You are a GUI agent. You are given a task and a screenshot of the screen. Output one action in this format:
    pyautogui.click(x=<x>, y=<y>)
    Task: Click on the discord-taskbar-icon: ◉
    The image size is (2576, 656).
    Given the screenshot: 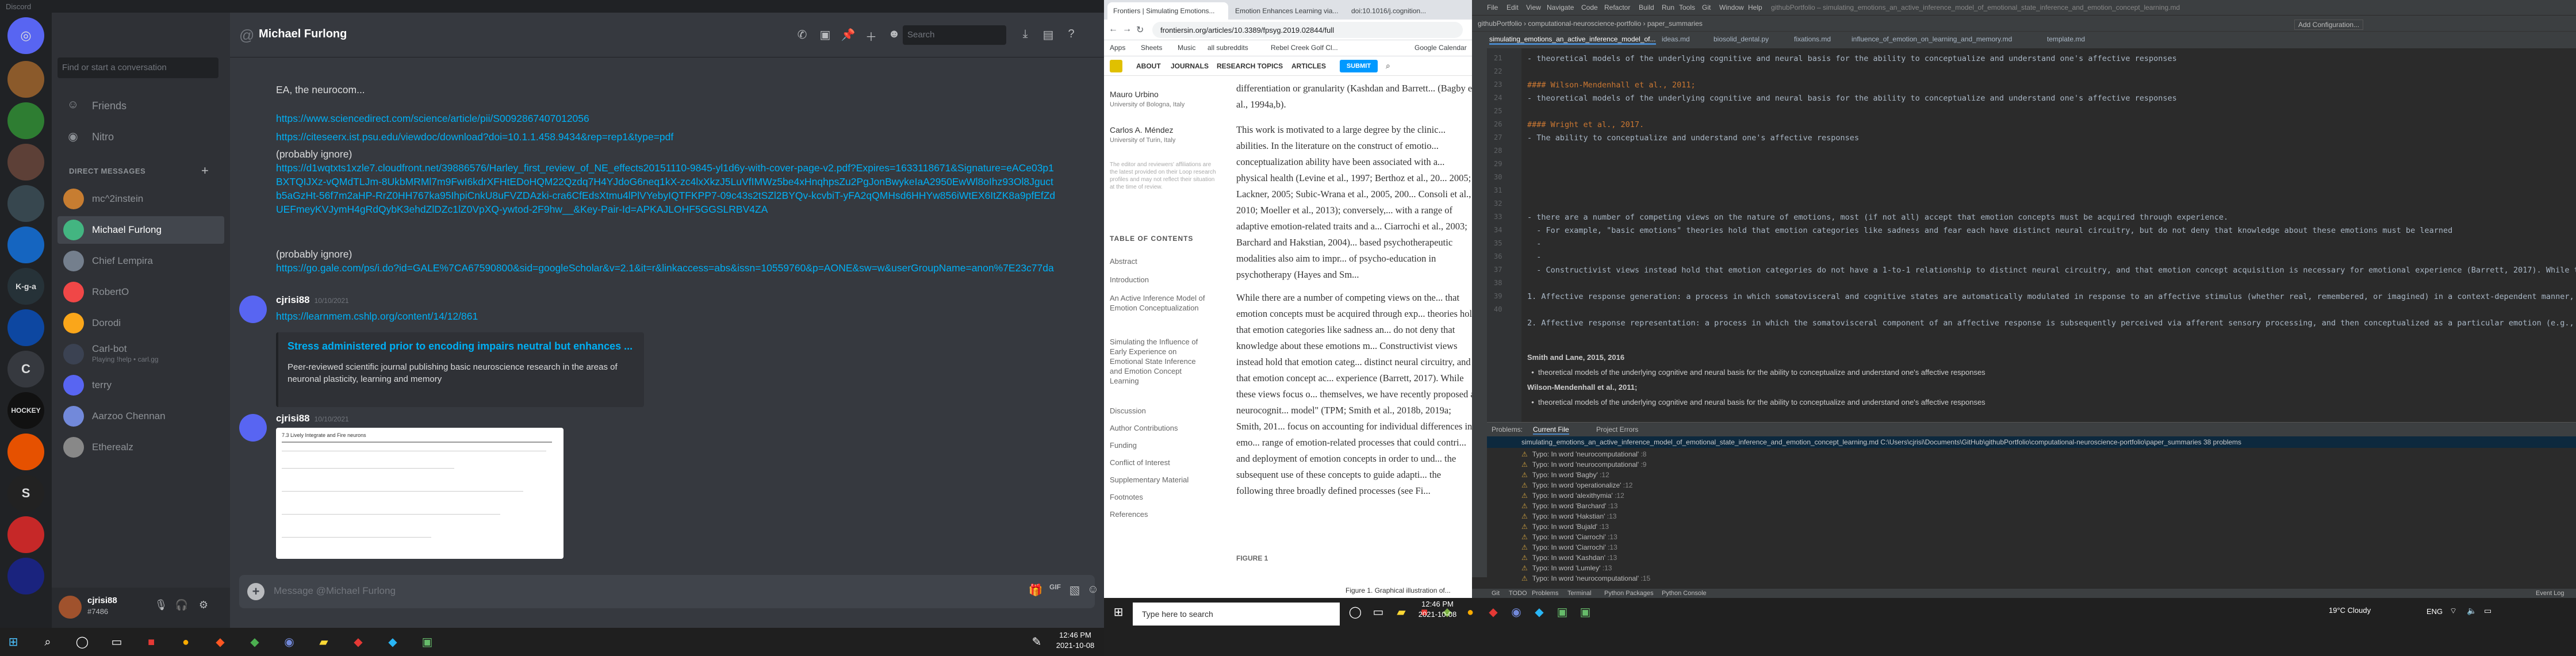 What is the action you would take?
    pyautogui.click(x=1516, y=613)
    